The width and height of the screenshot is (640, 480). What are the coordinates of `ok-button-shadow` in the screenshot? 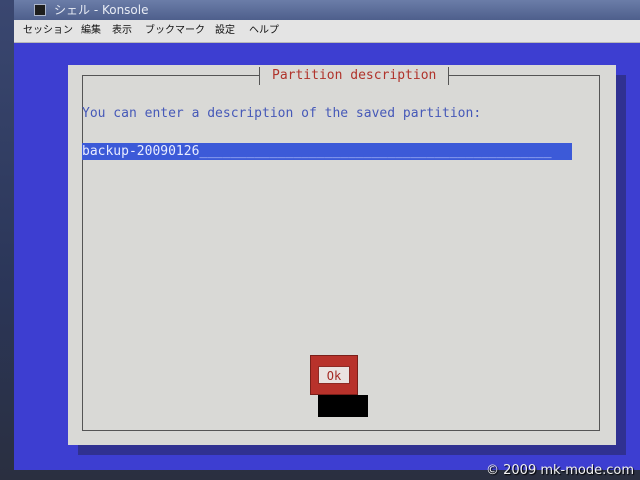 It's located at (343, 406).